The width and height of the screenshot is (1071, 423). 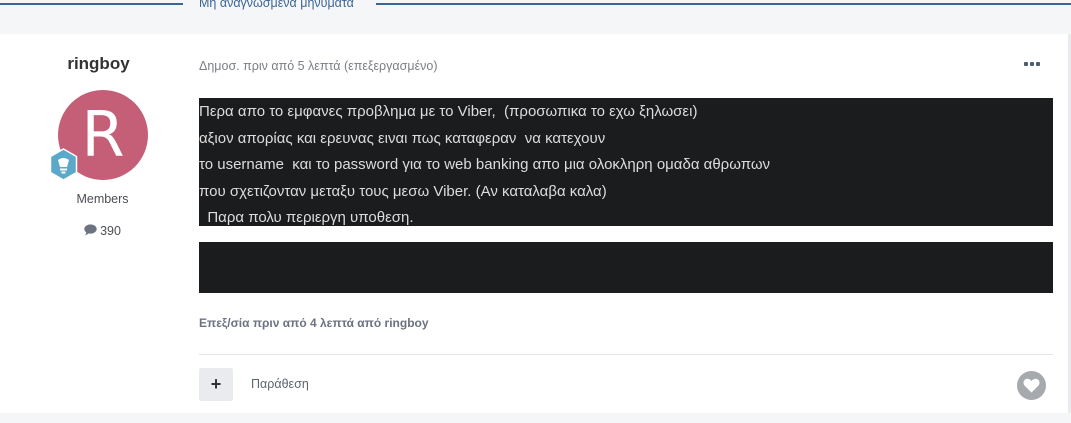 What do you see at coordinates (535, 17) in the screenshot?
I see `unread-separator: Μη αναγνωσμένα μηνύματα` at bounding box center [535, 17].